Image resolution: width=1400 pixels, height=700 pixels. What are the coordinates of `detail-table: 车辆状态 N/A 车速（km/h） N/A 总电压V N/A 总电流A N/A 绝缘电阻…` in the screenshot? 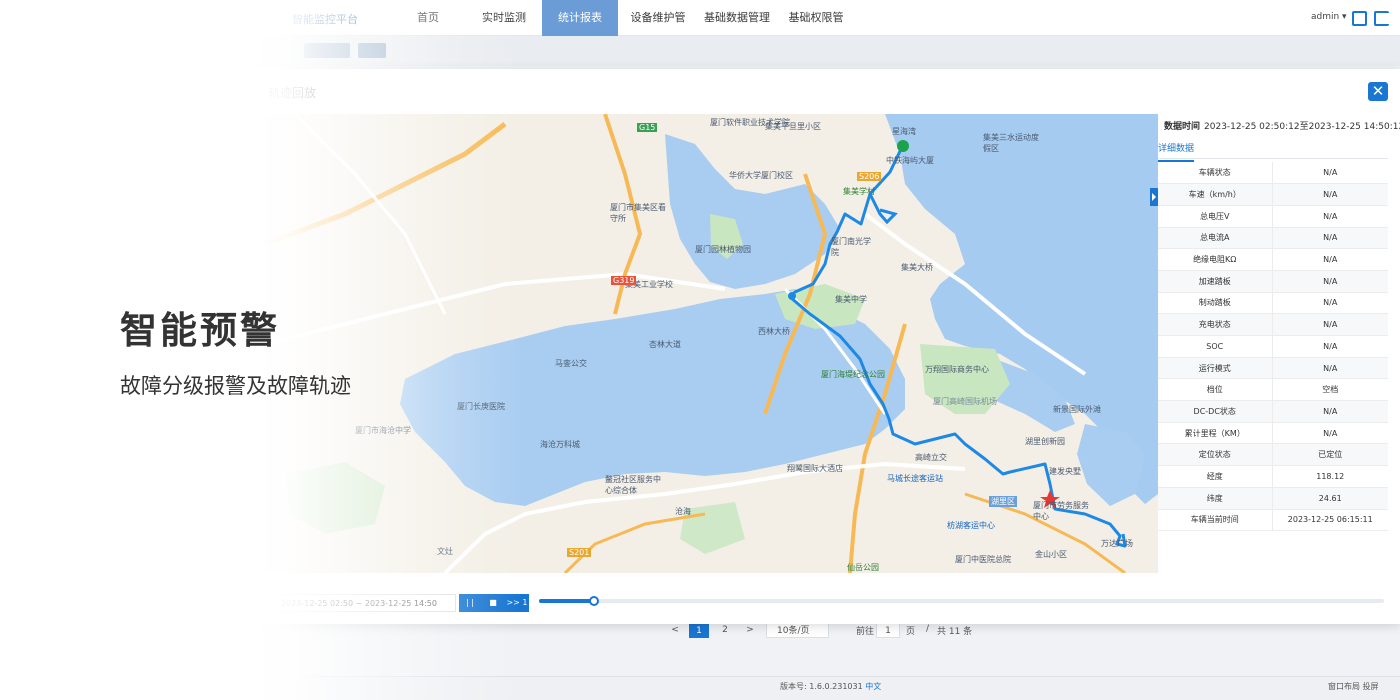 It's located at (1273, 347).